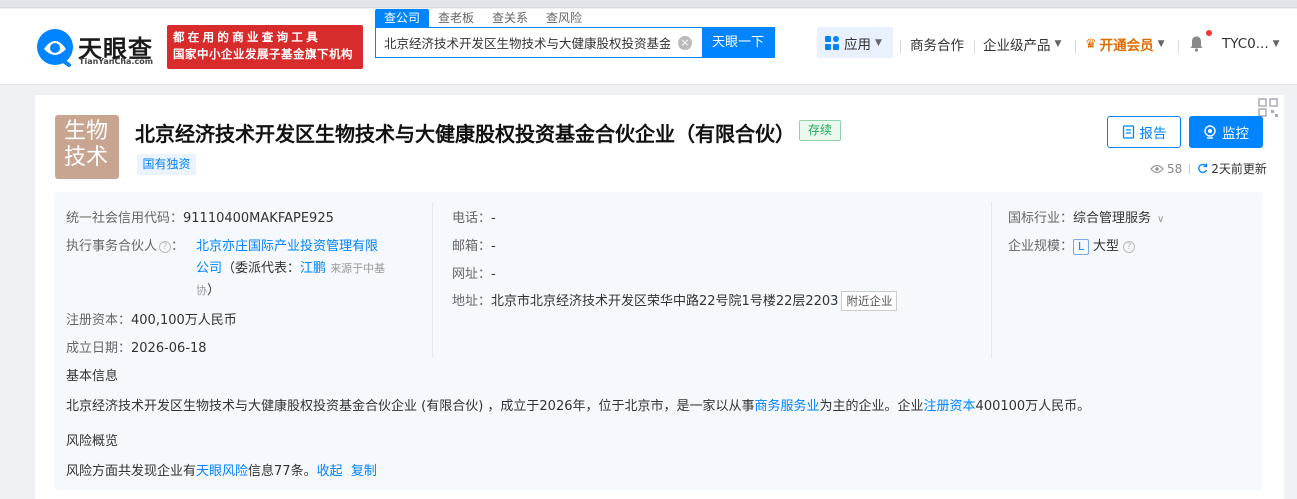 This screenshot has height=499, width=1297. What do you see at coordinates (510, 18) in the screenshot?
I see `tab-relation: 查关系` at bounding box center [510, 18].